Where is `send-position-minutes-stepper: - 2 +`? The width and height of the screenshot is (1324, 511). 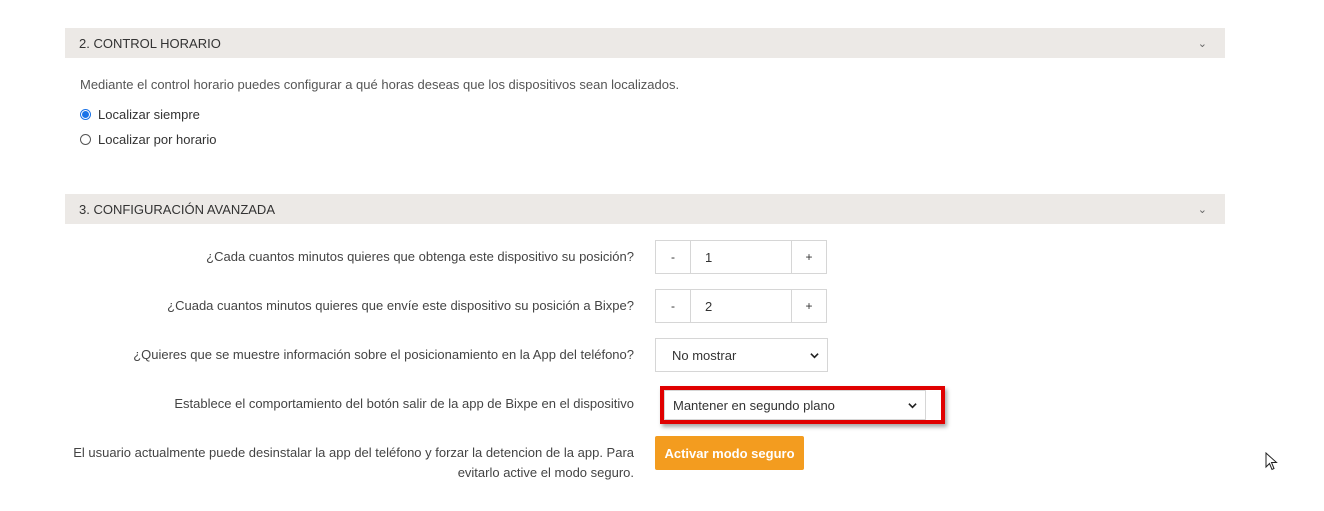
send-position-minutes-stepper: - 2 + is located at coordinates (741, 306).